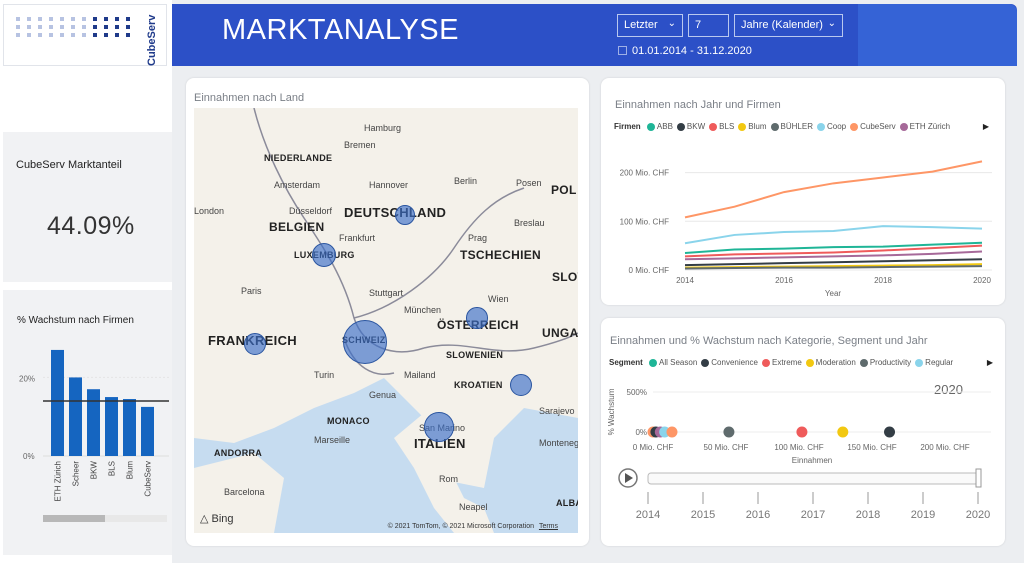 The image size is (1024, 563). Describe the element at coordinates (112, 468) in the screenshot. I see `category-label: BLS` at that location.